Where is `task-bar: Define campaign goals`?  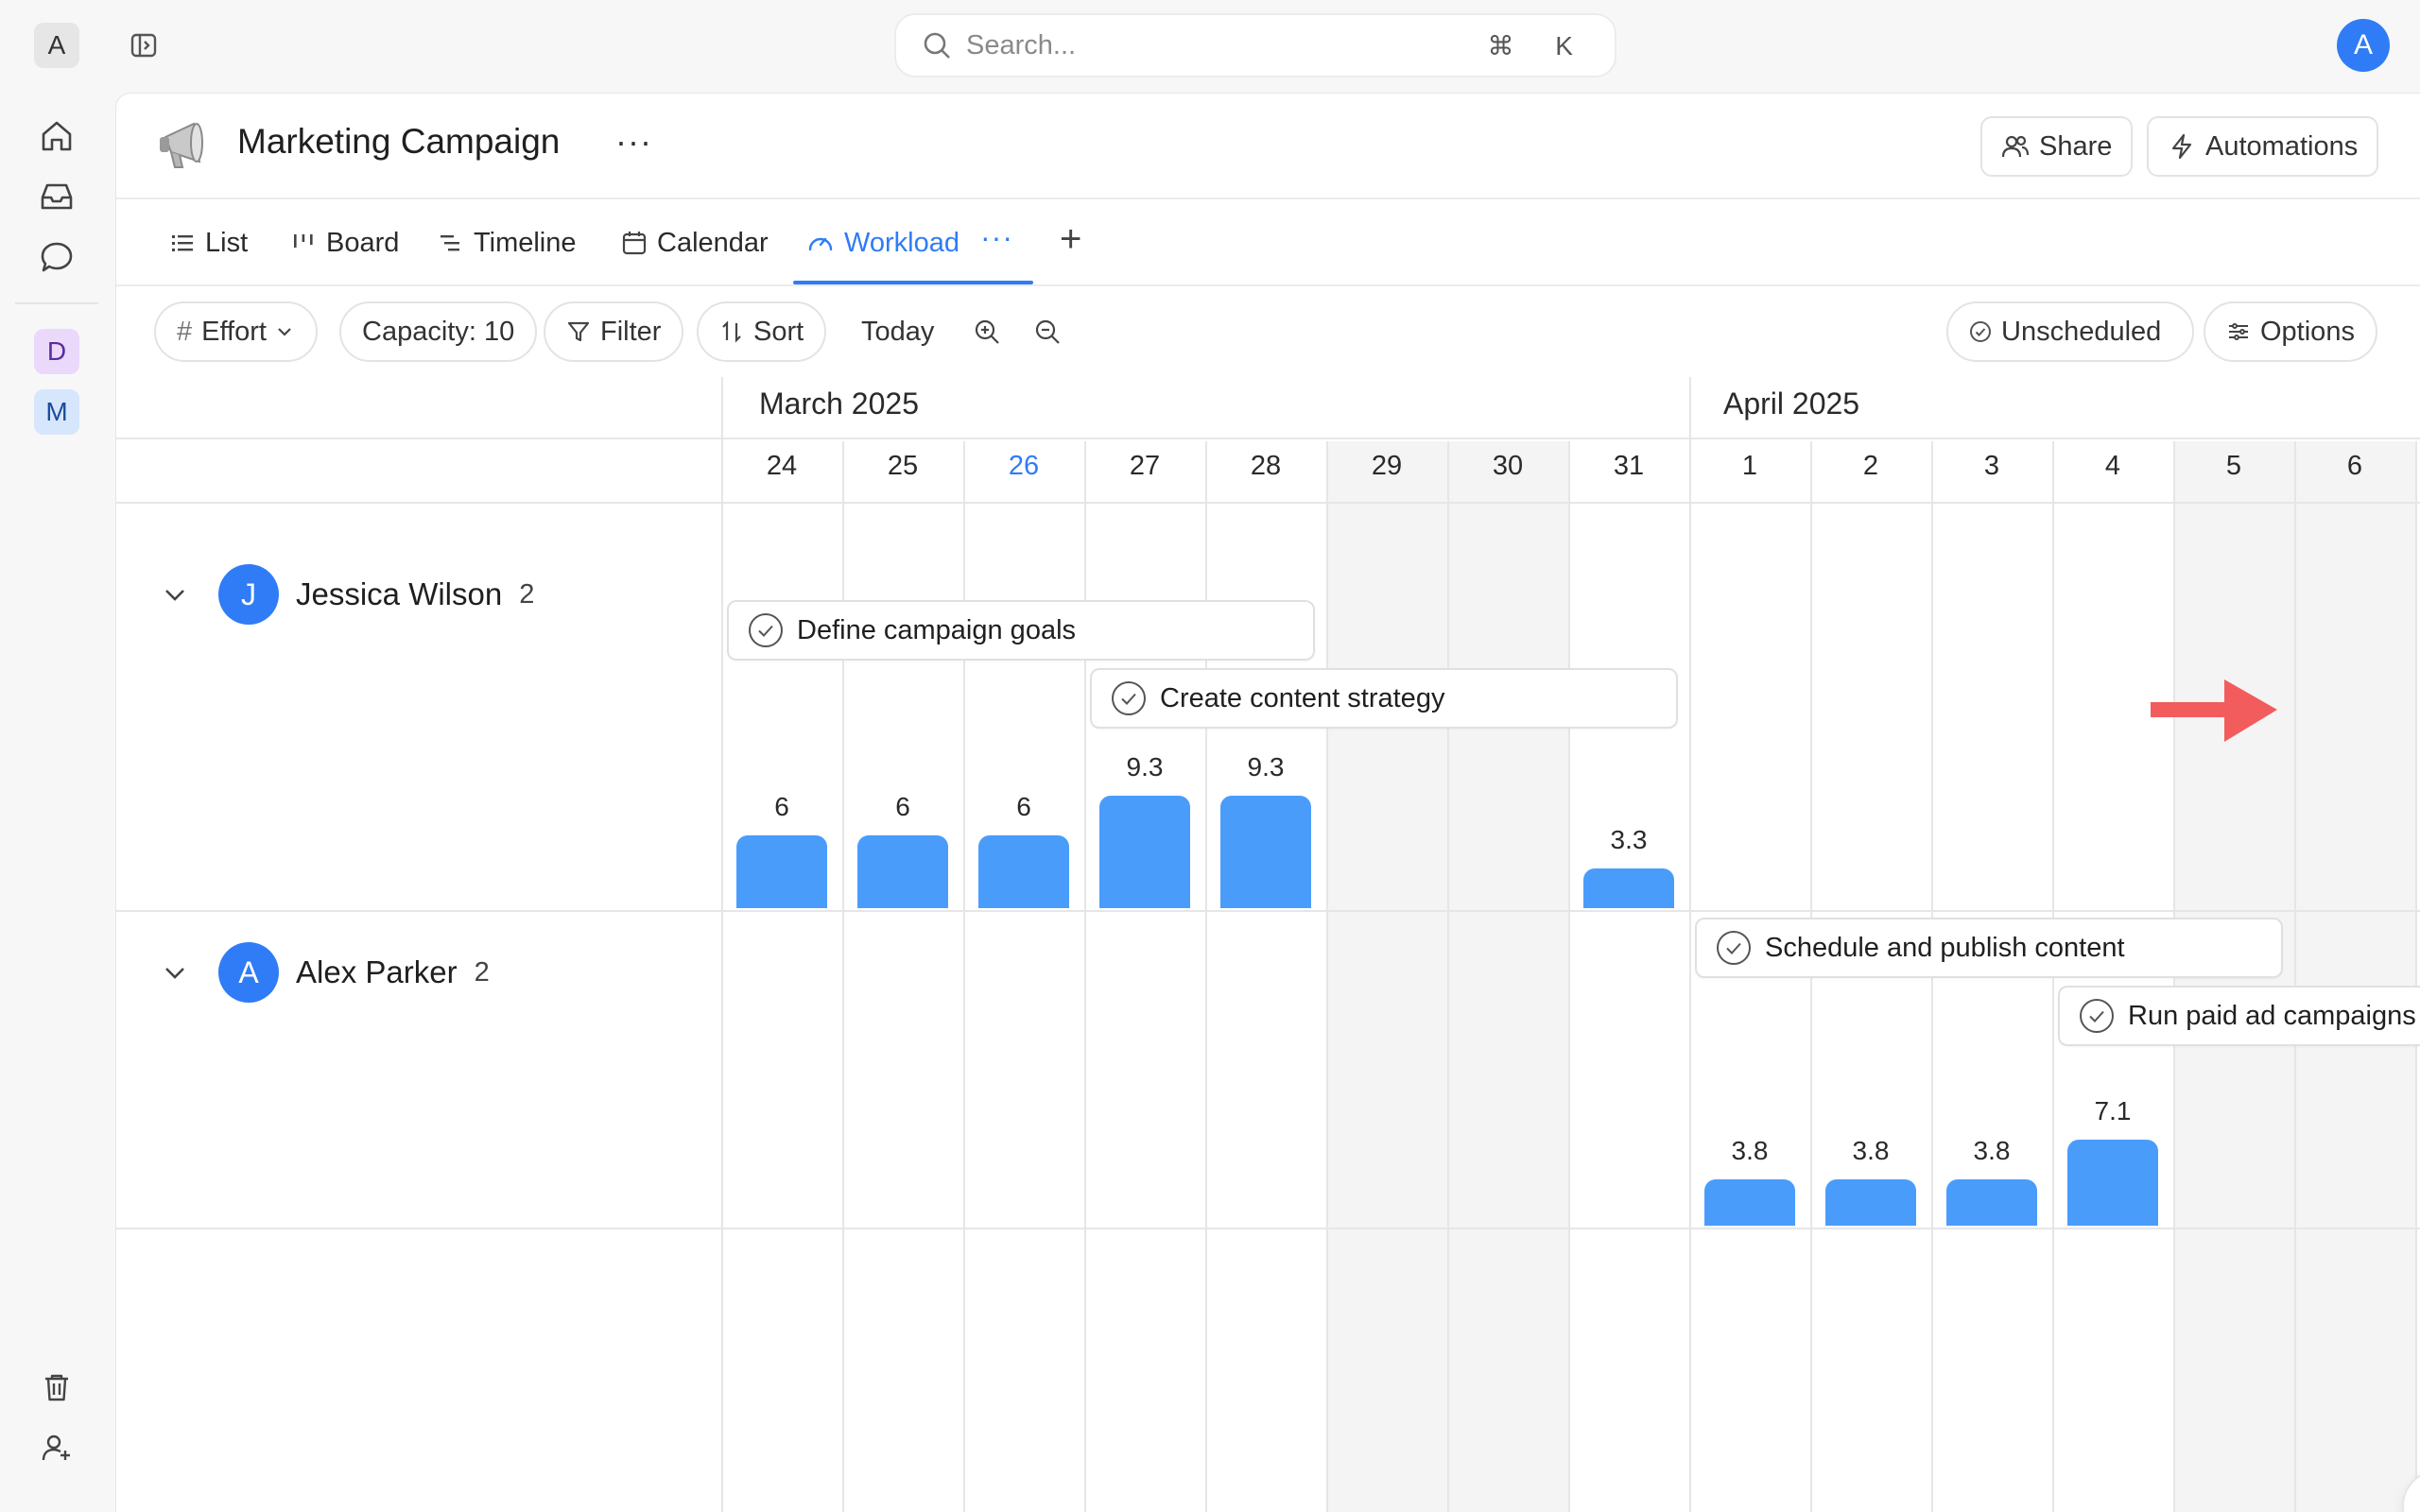
task-bar: Define campaign goals is located at coordinates (1021, 630).